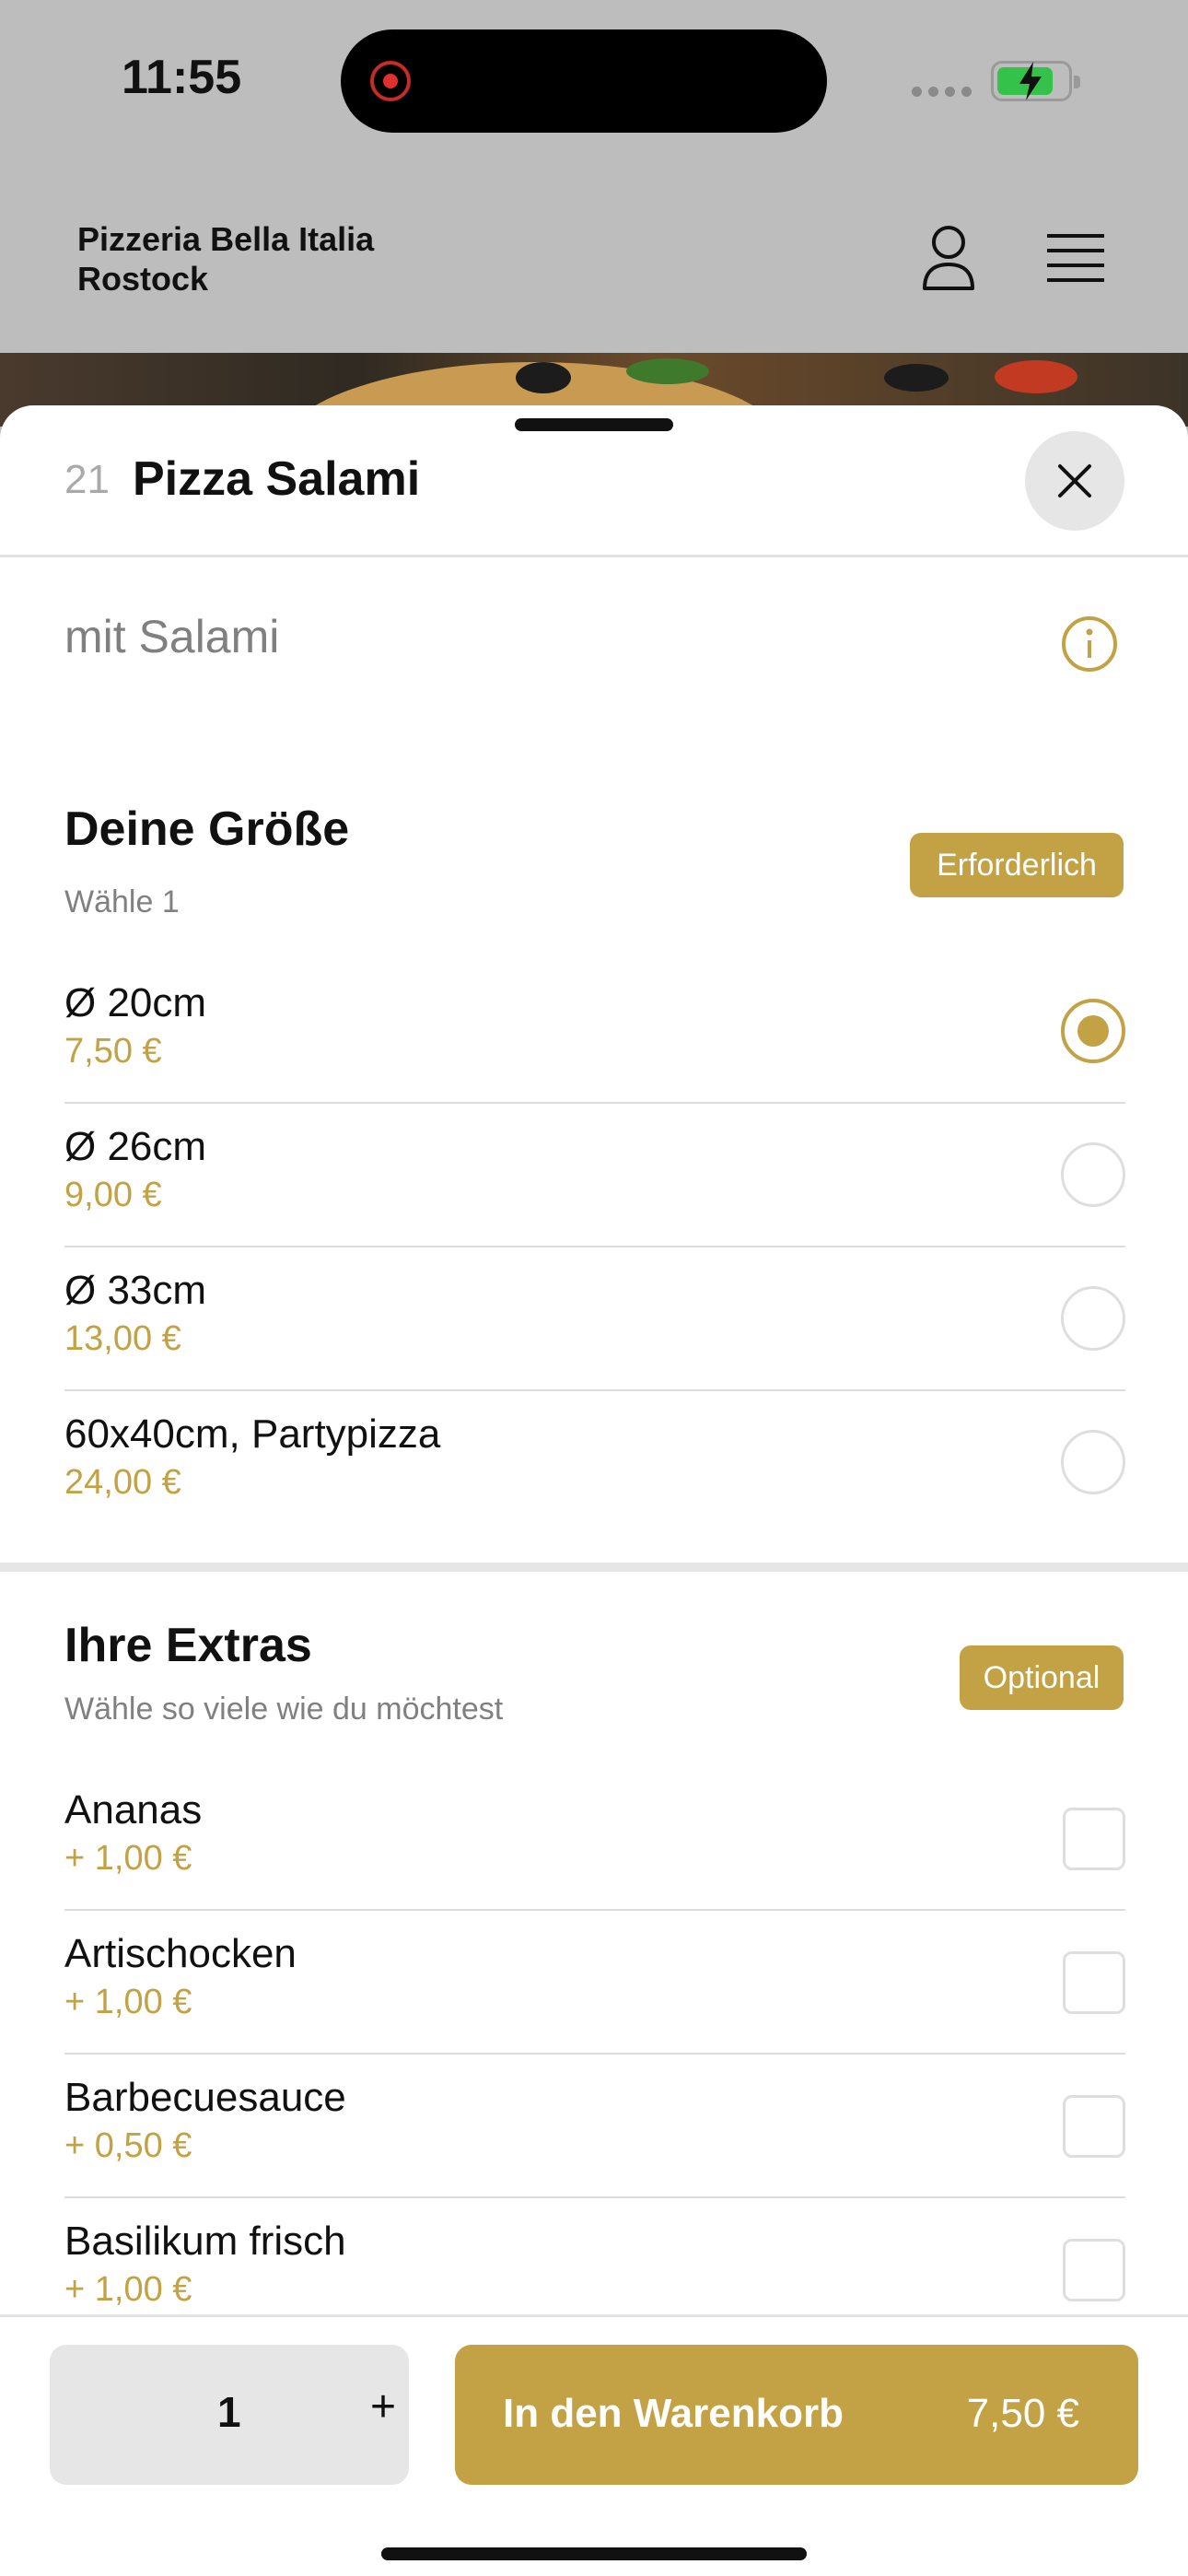 This screenshot has height=2576, width=1188. What do you see at coordinates (113, 1051) in the screenshot?
I see `size-option-price: 7,50 €` at bounding box center [113, 1051].